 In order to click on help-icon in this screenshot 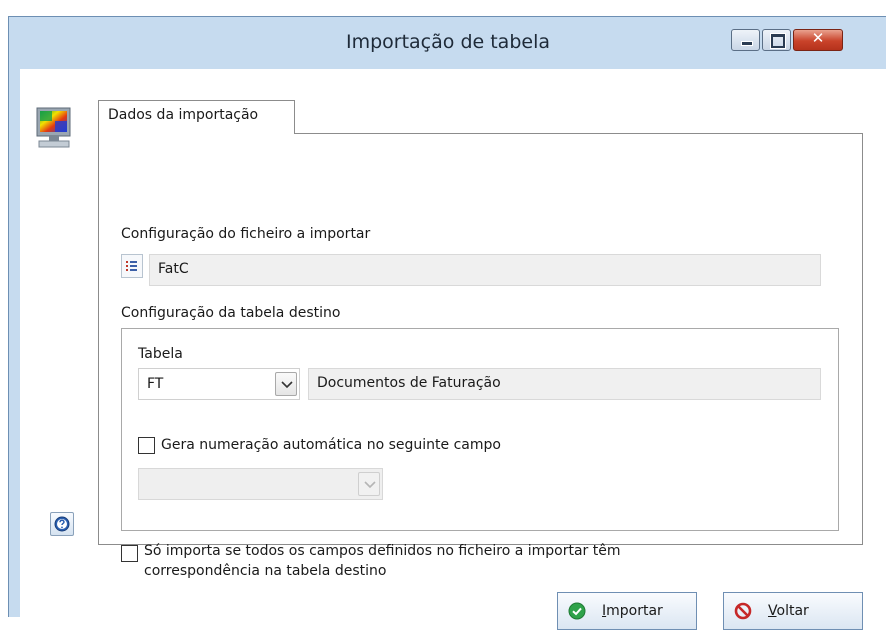, I will do `click(62, 524)`.